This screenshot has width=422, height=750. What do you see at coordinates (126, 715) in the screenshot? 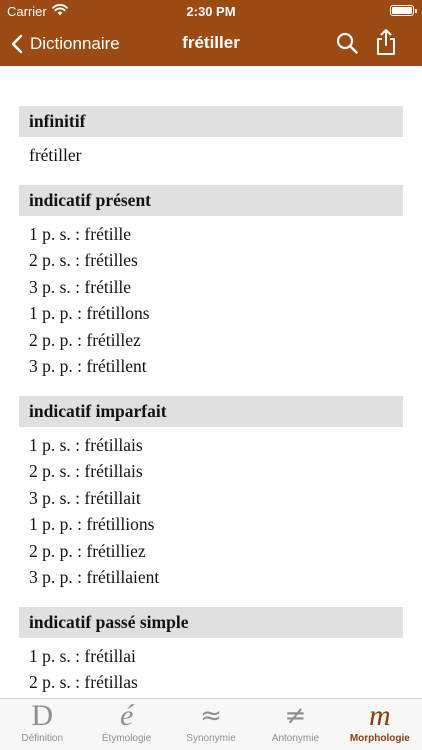
I see `etymology-icon: é` at bounding box center [126, 715].